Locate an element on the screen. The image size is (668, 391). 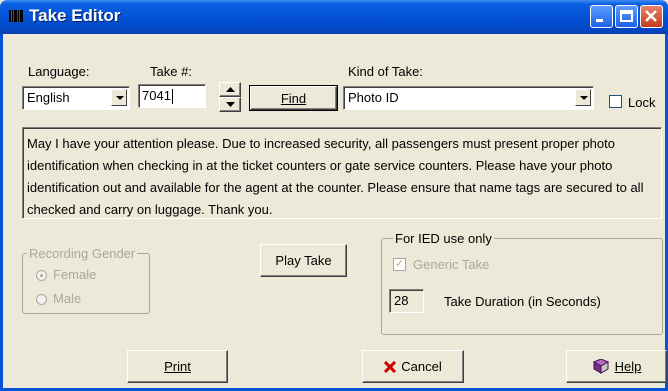
kind-of-take-value: Photo ID is located at coordinates (373, 97).